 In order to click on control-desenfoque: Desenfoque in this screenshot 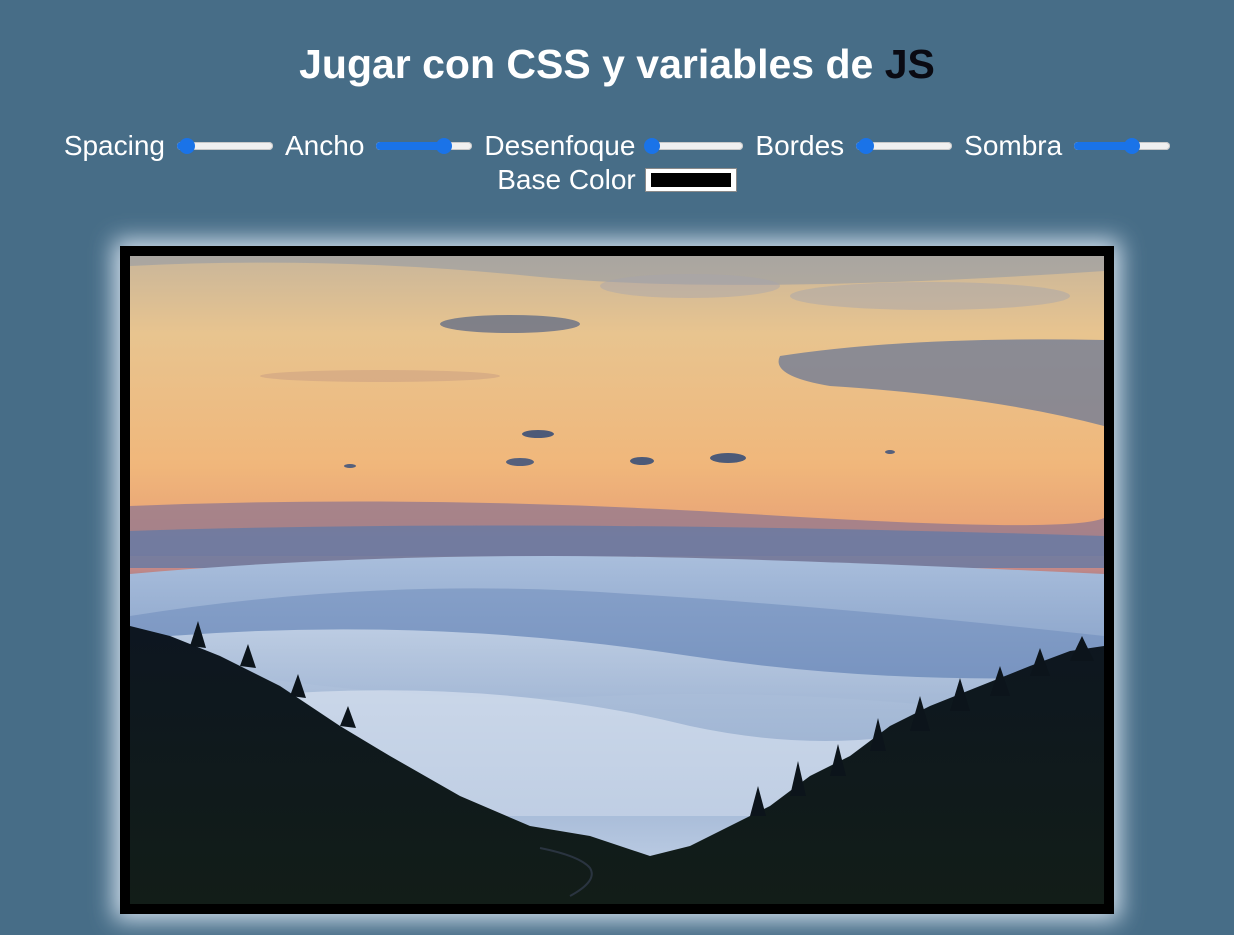, I will do `click(614, 146)`.